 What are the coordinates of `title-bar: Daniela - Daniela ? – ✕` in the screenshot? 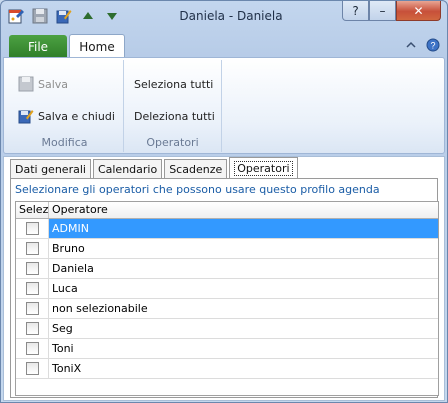 It's located at (224, 16).